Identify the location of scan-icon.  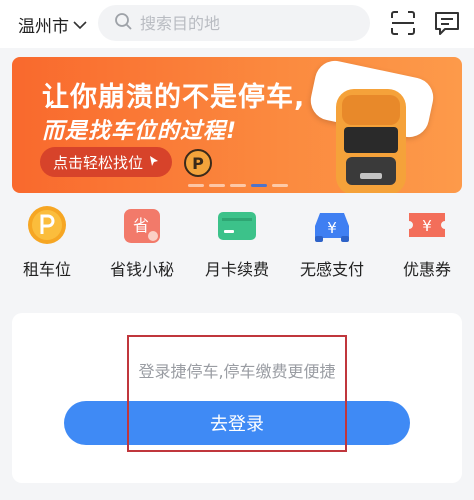
(403, 23).